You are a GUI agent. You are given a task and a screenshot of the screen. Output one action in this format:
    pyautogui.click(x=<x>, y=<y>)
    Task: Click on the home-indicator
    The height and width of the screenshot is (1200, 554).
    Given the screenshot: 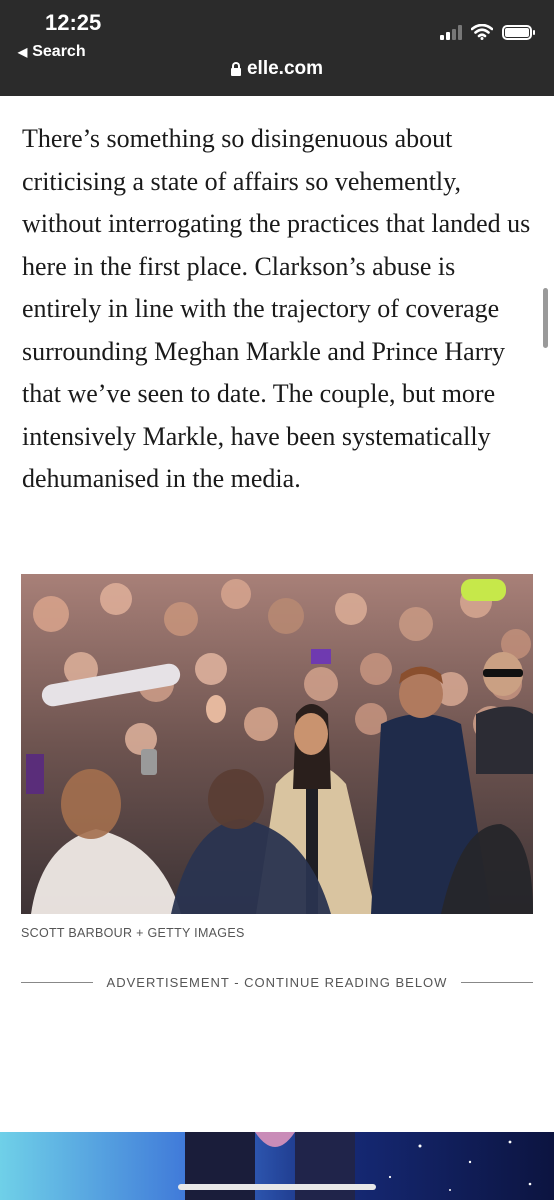 What is the action you would take?
    pyautogui.click(x=277, y=1187)
    